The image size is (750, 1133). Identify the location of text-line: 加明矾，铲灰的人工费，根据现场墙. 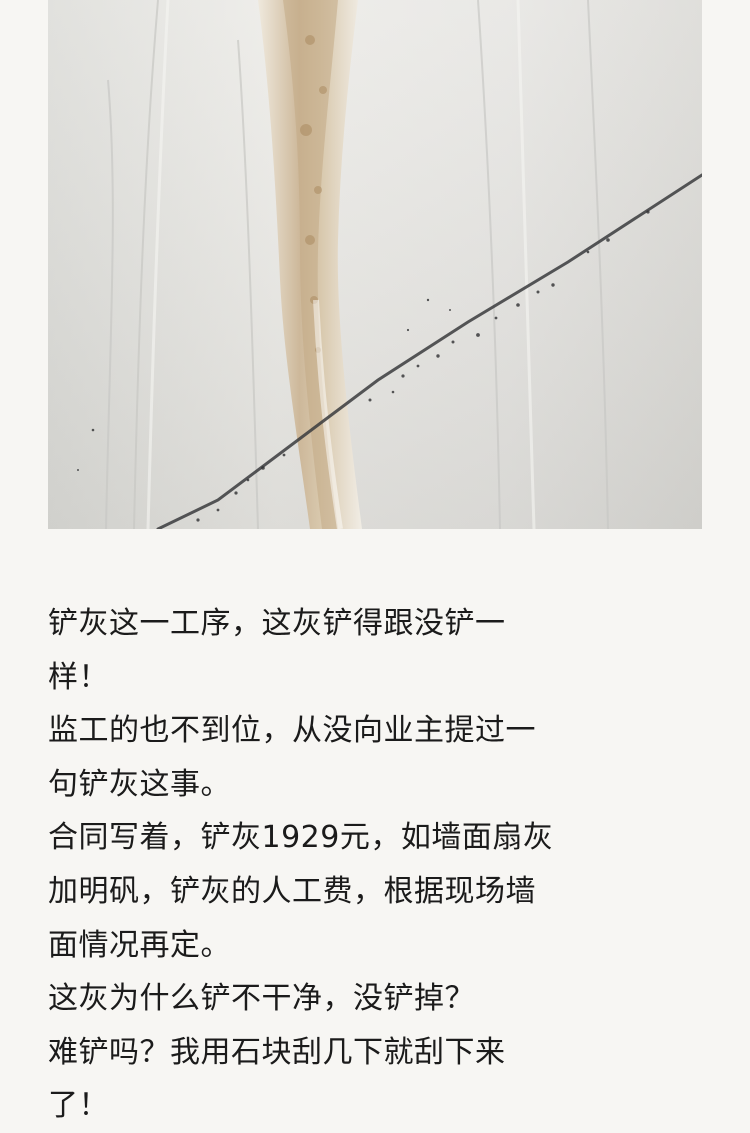
(292, 891).